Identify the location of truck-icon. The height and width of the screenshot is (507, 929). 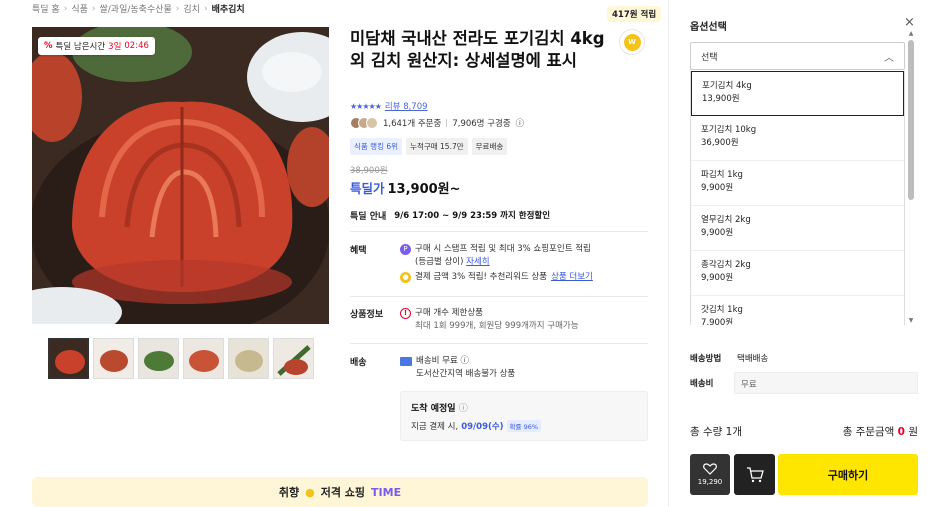
(406, 361).